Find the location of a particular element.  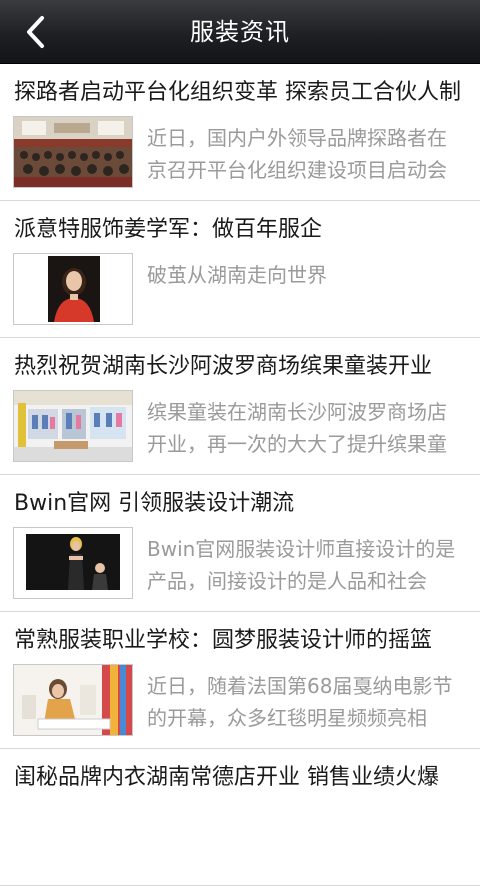

woman-portrait-thumbnail is located at coordinates (73, 289).